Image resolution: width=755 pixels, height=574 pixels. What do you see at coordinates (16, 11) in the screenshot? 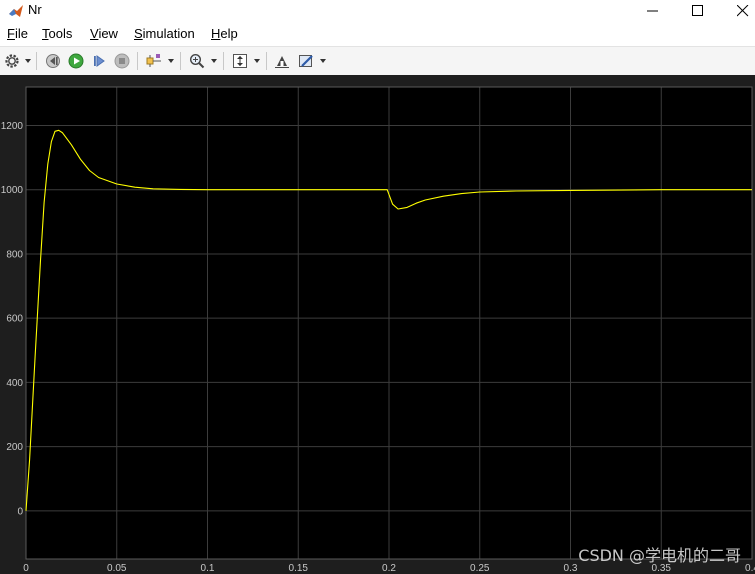
I see `matlab-logo-icon` at bounding box center [16, 11].